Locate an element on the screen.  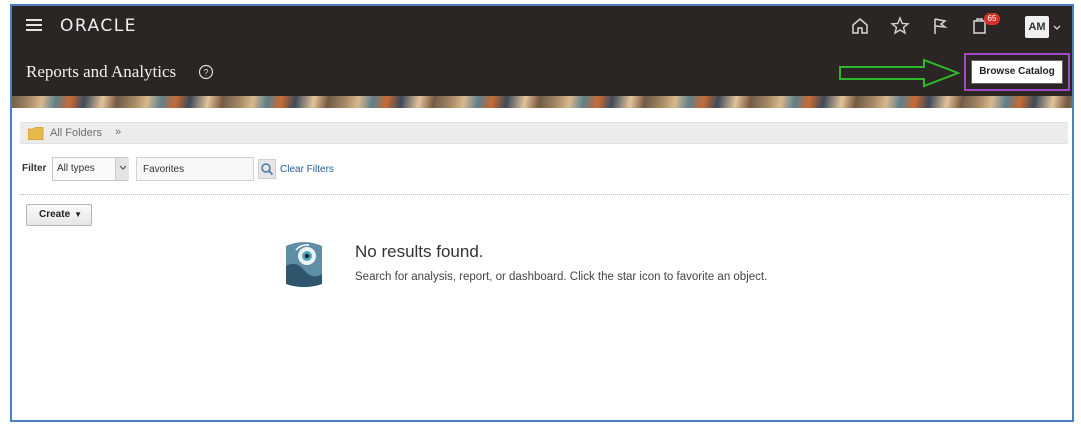
empty-state-title: No results found. is located at coordinates (419, 251).